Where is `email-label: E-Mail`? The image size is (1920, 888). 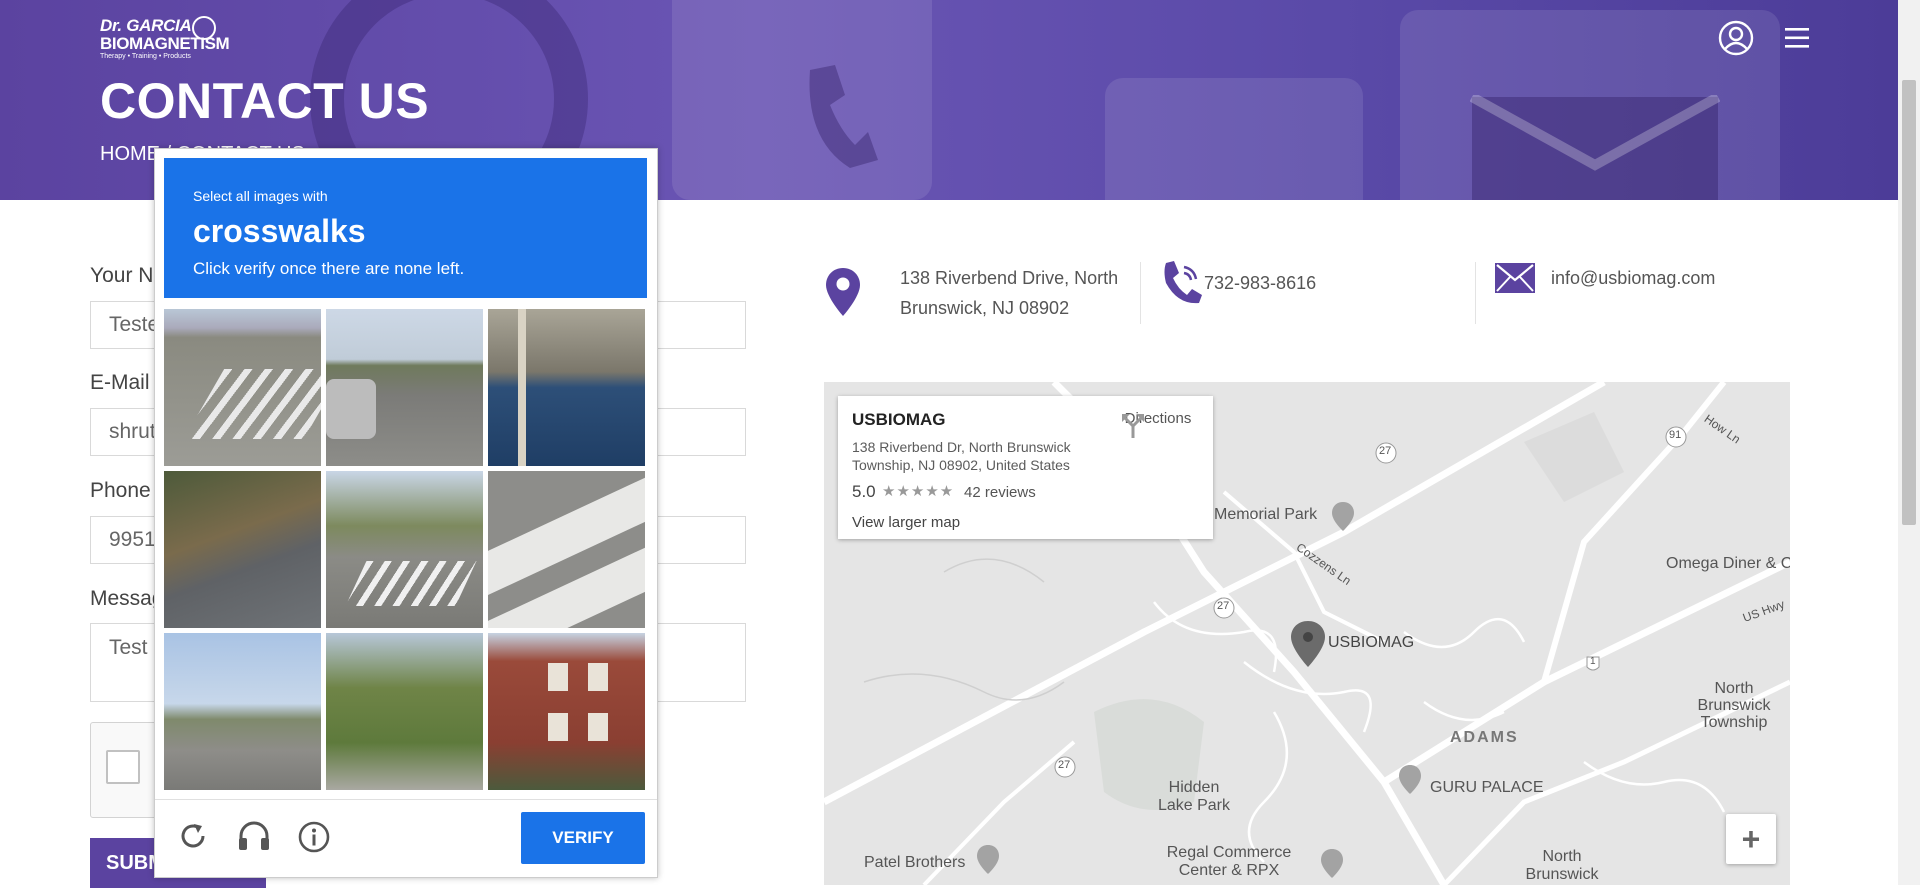
email-label: E-Mail is located at coordinates (120, 382).